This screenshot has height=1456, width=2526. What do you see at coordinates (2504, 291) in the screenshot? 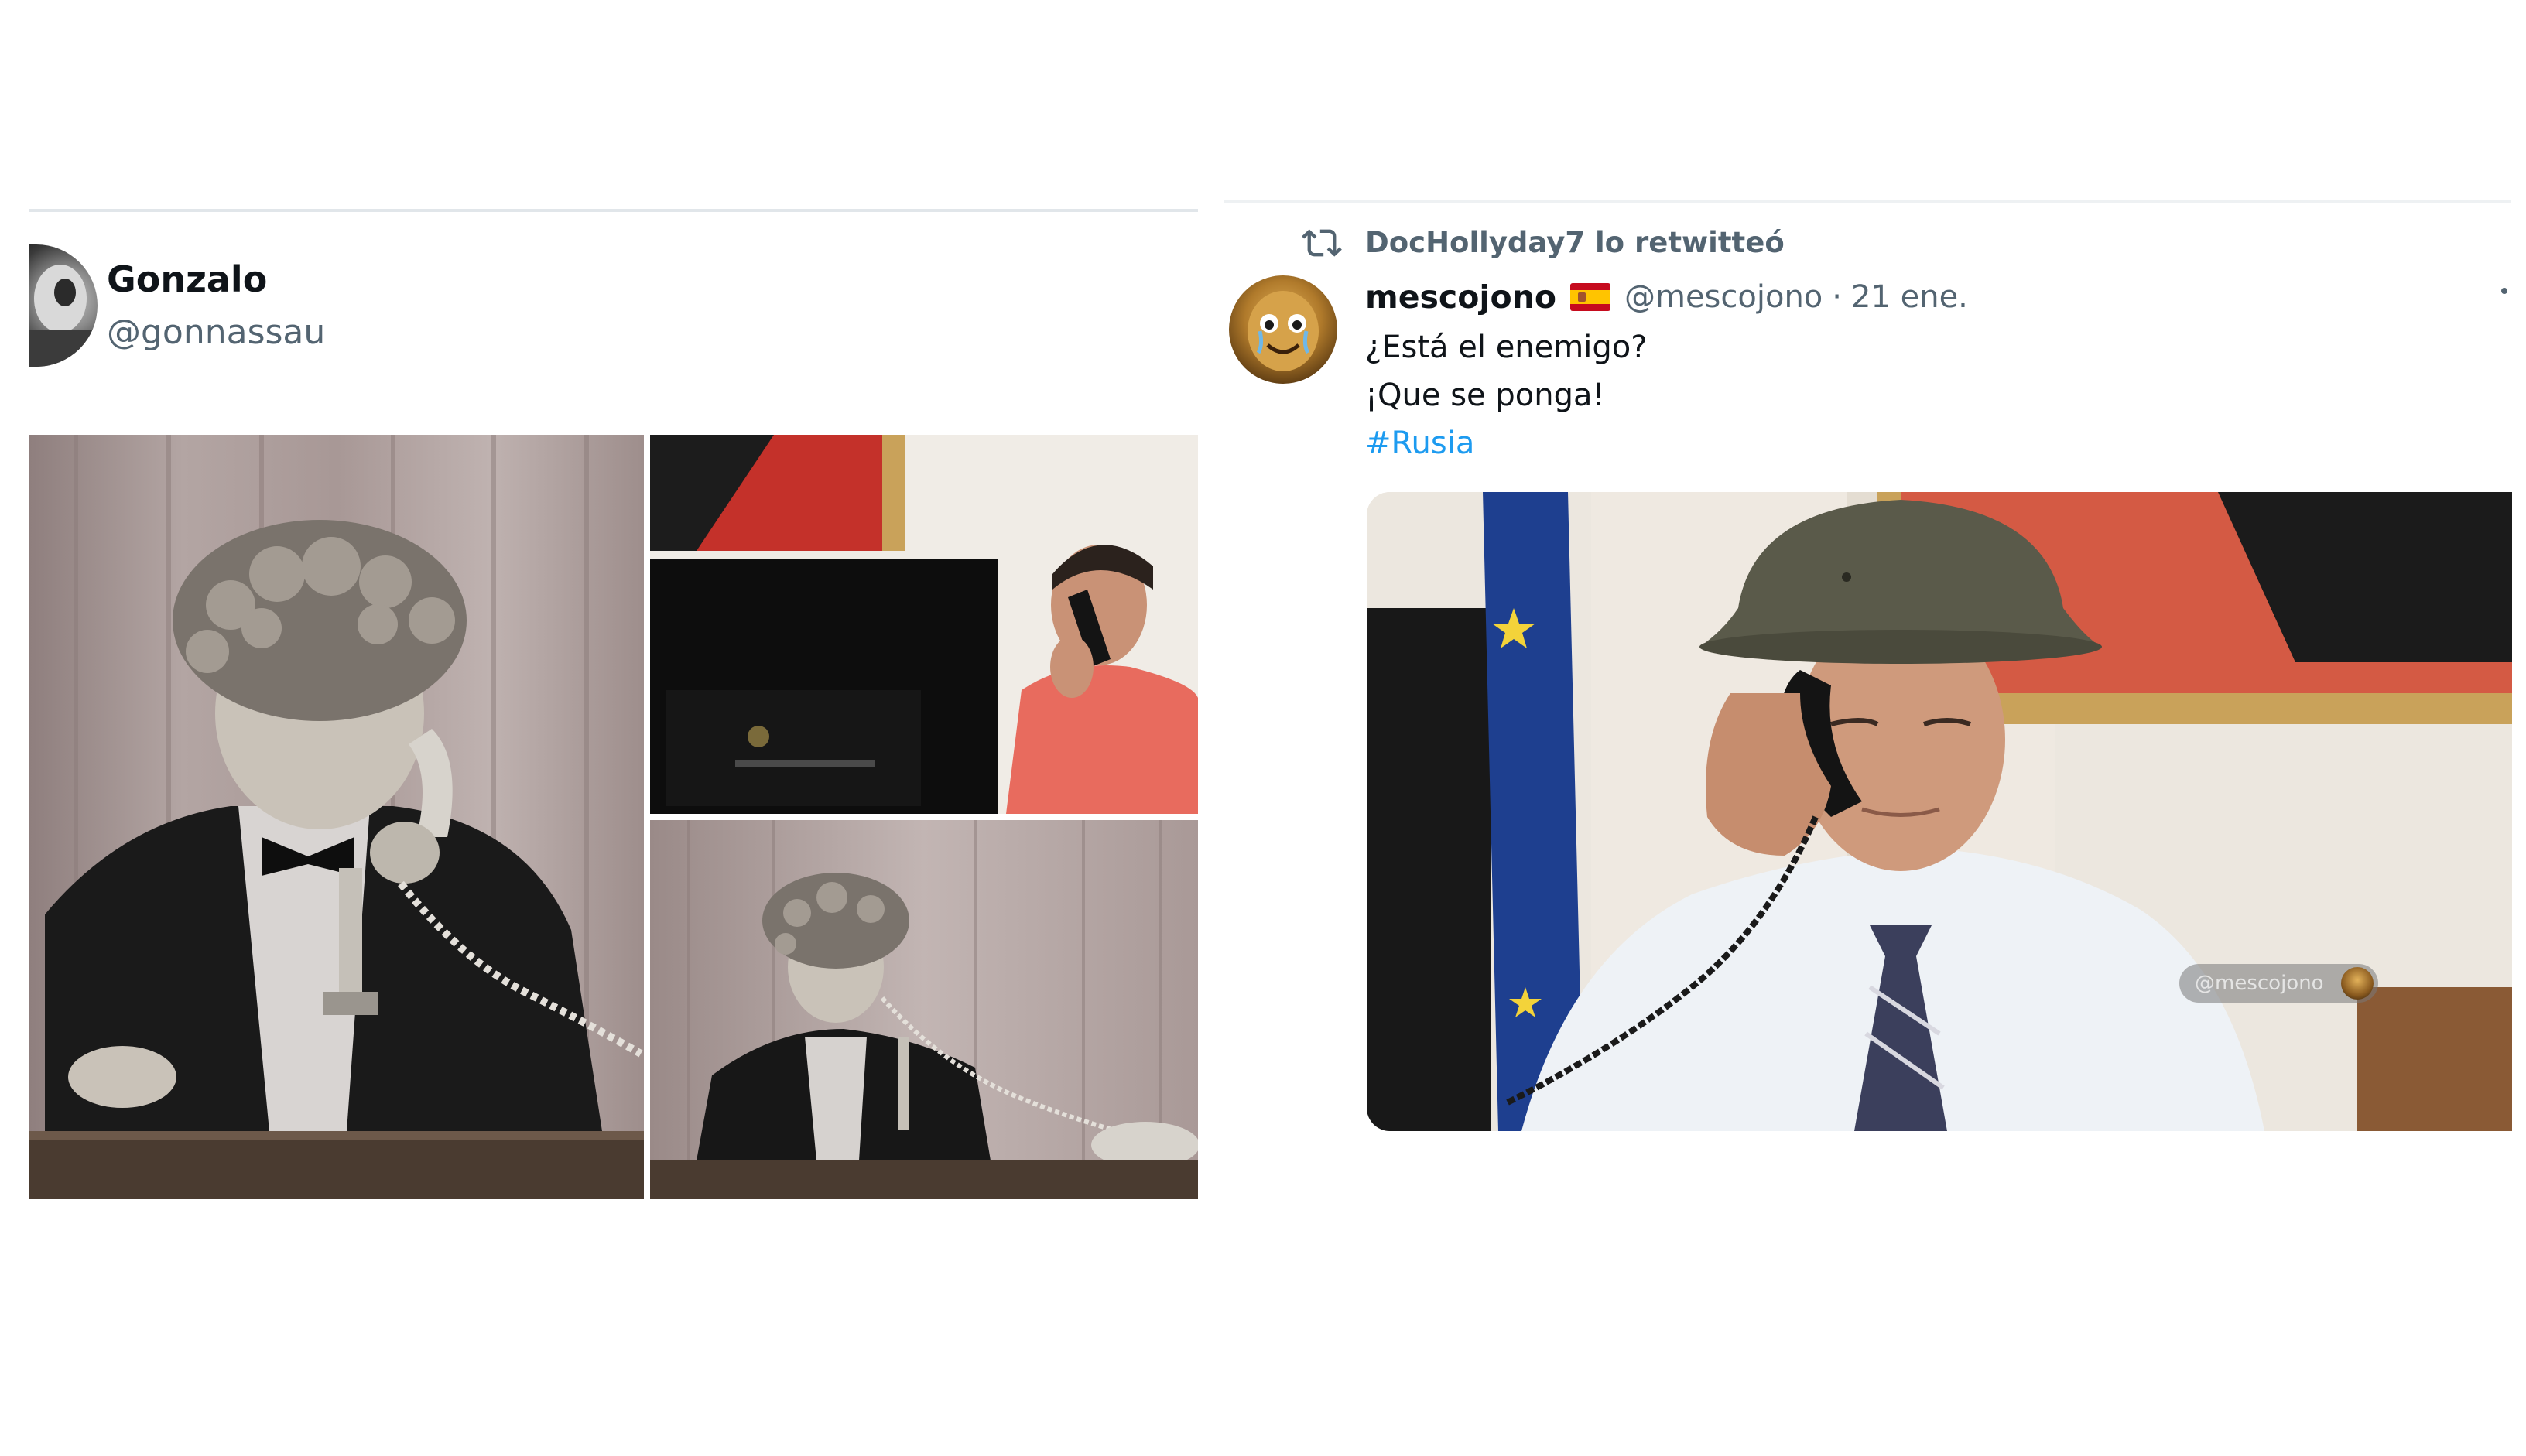
I see `more-options-icon` at bounding box center [2504, 291].